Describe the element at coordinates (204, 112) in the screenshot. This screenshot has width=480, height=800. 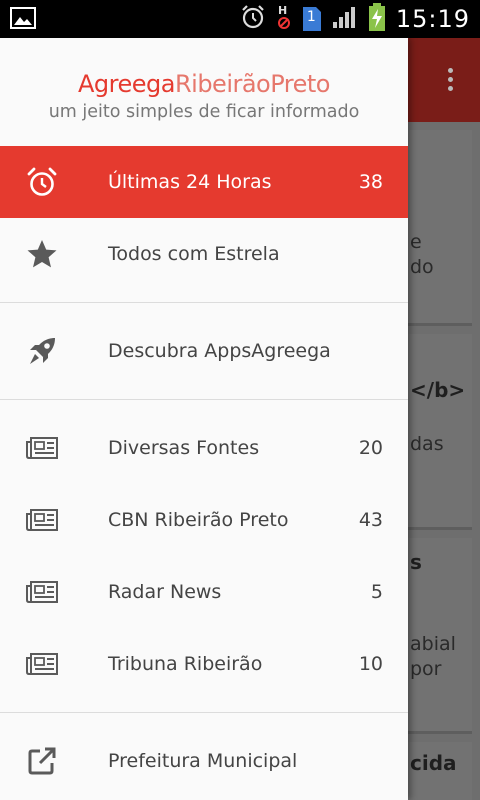
I see `brand-tagline: um jeito simples de ficar informado` at that location.